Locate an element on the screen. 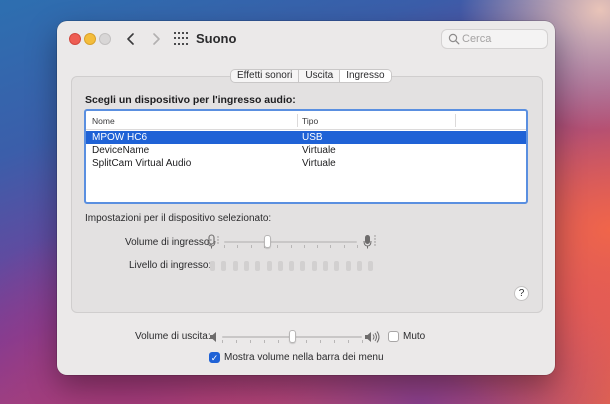 This screenshot has width=610, height=404. chevron-left-icon is located at coordinates (130, 39).